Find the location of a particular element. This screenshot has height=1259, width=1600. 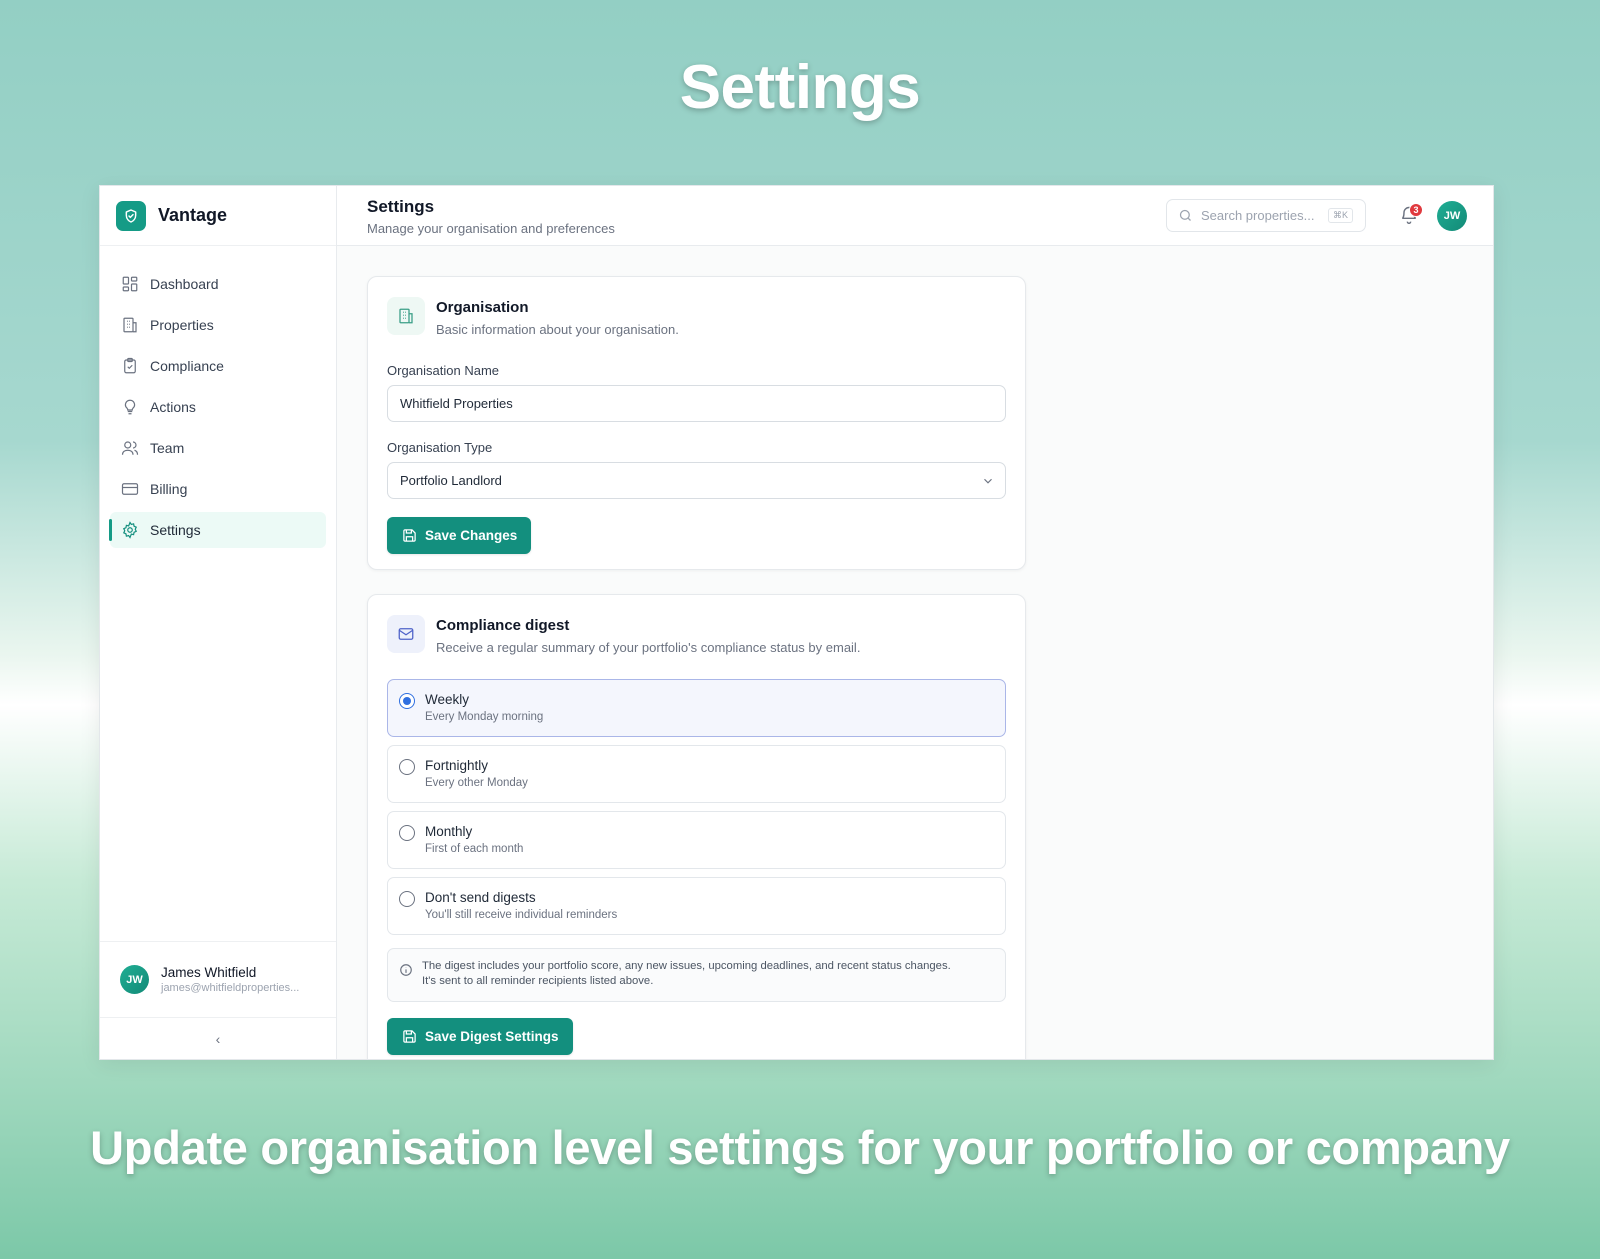

save-changes-button: Save Changes is located at coordinates (459, 535).